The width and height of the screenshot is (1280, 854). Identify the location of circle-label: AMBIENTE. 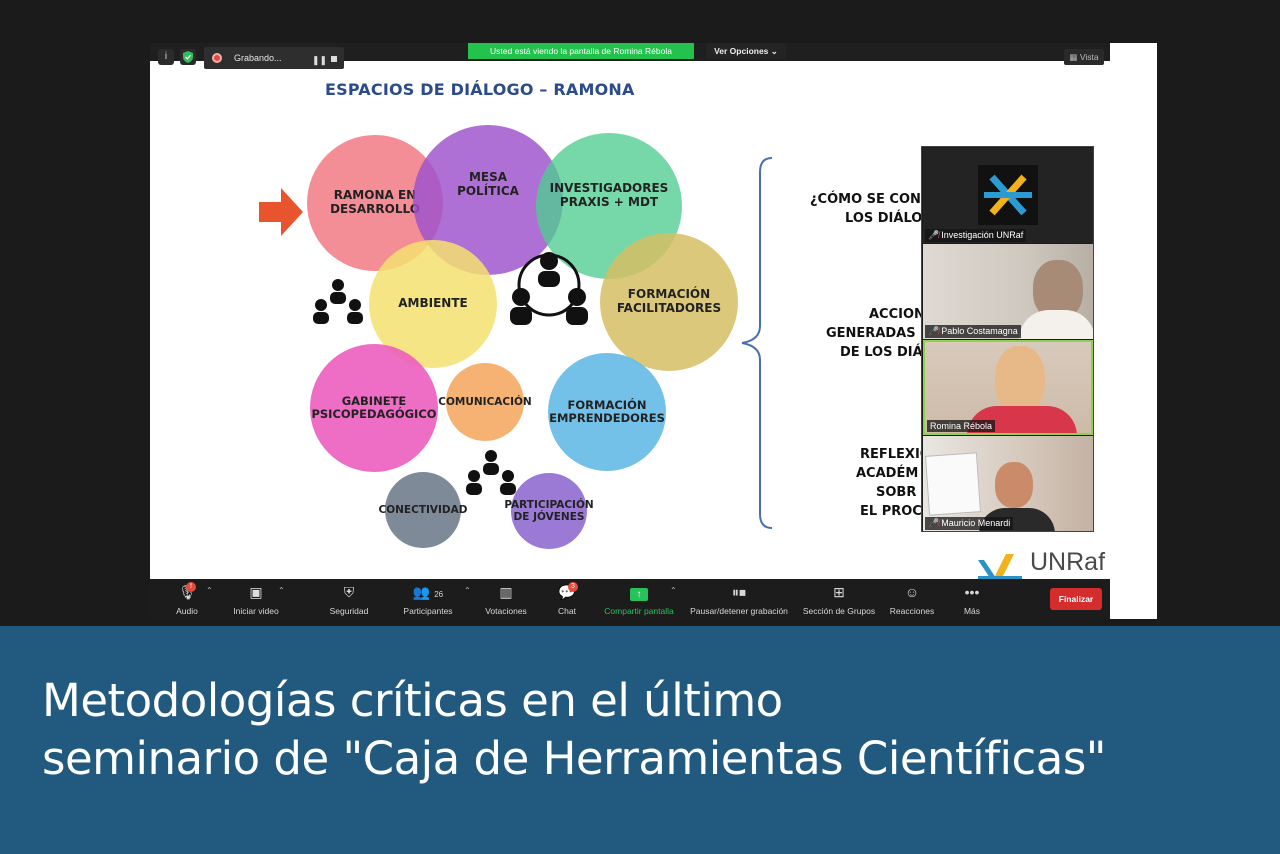
(433, 303).